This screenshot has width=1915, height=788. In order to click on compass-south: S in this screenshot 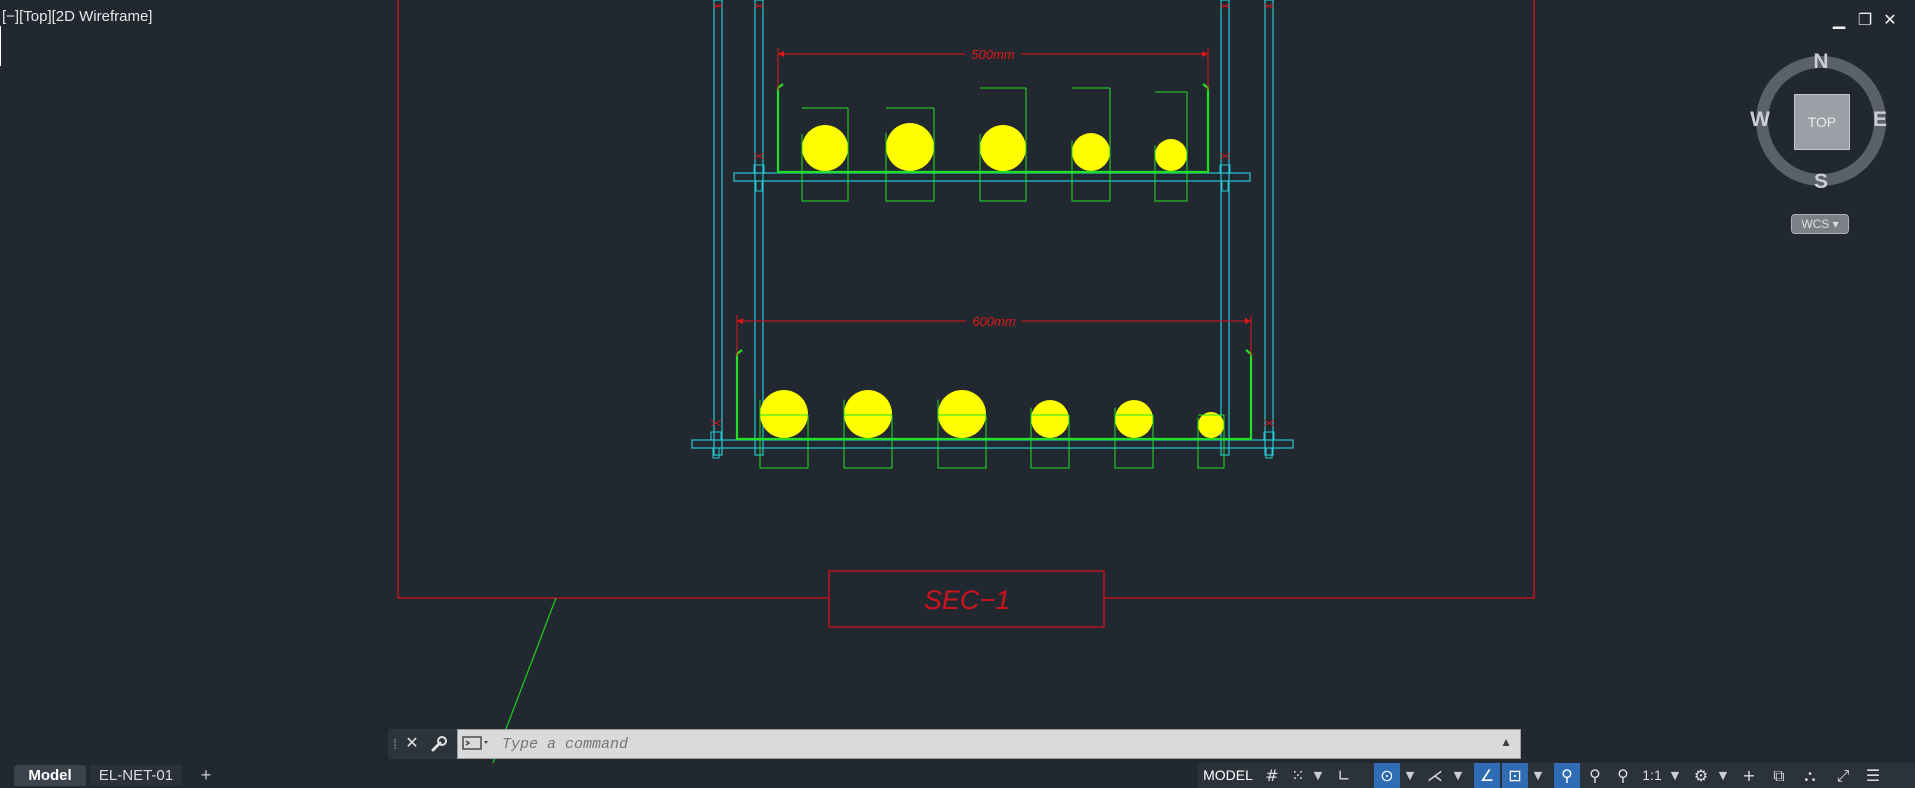, I will do `click(1821, 182)`.